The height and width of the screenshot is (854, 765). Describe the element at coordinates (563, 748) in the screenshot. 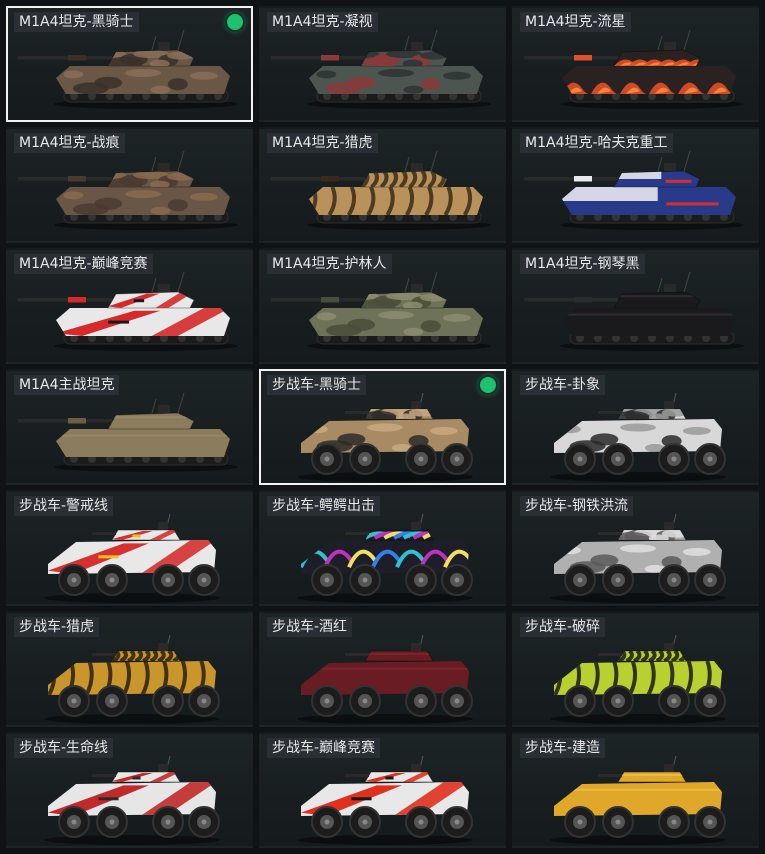

I see `skin-name-label: 步战车-建造` at that location.